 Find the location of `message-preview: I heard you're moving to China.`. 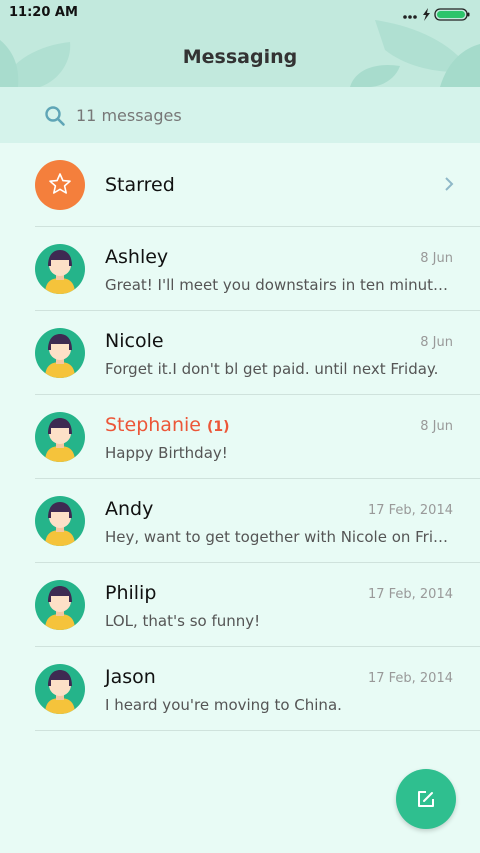

message-preview: I heard you're moving to China. is located at coordinates (223, 705).